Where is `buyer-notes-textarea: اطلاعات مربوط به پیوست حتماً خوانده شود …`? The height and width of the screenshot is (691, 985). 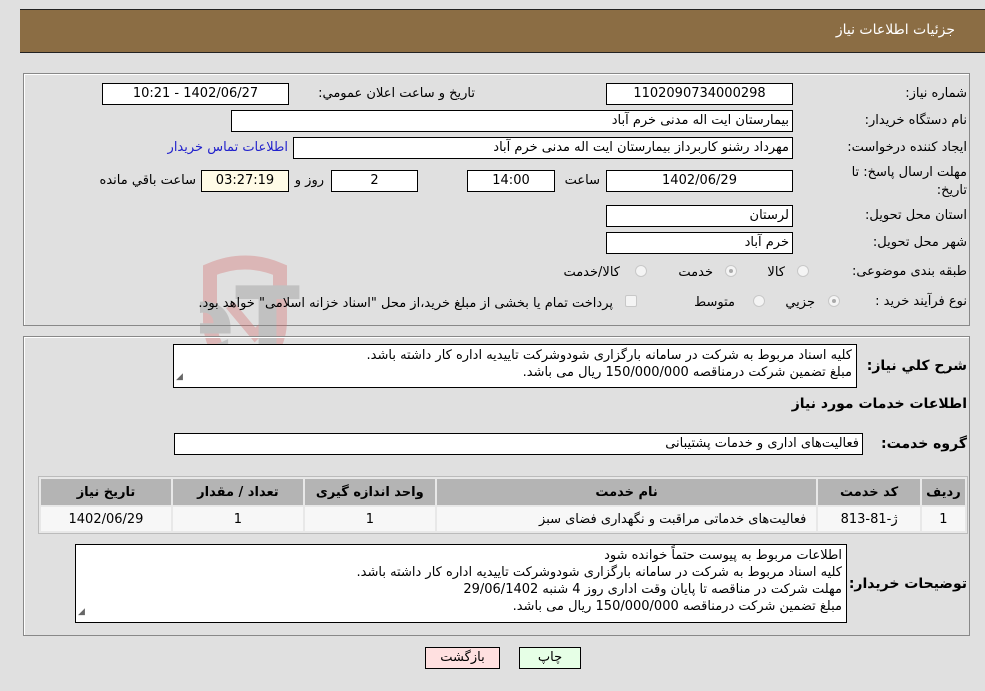
buyer-notes-textarea: اطلاعات مربوط به پیوست حتماً خوانده شود … is located at coordinates (461, 583).